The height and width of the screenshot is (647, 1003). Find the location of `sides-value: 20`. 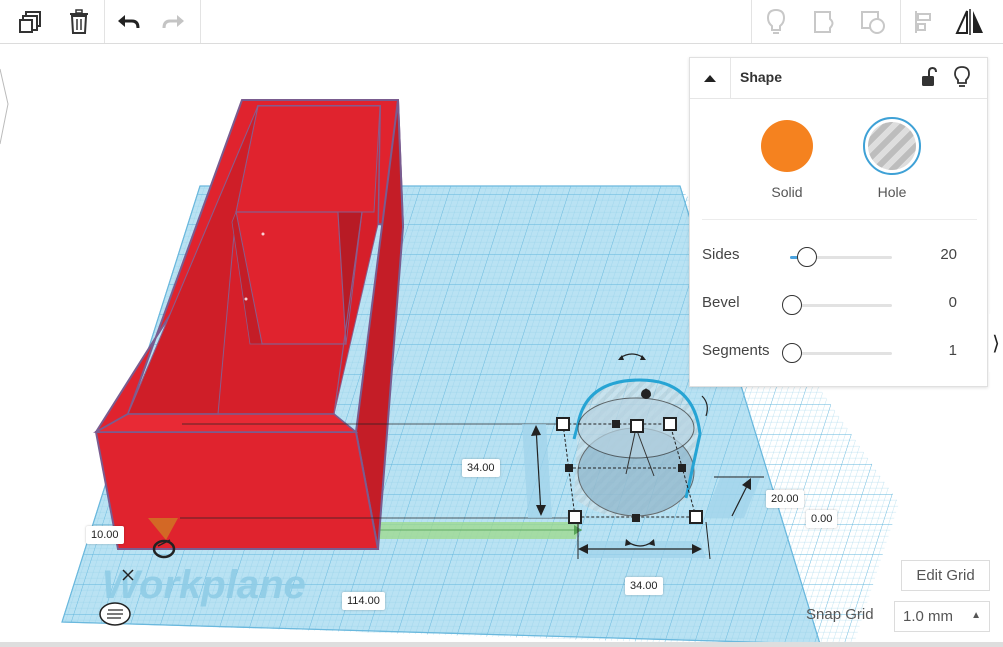

sides-value: 20 is located at coordinates (948, 254).